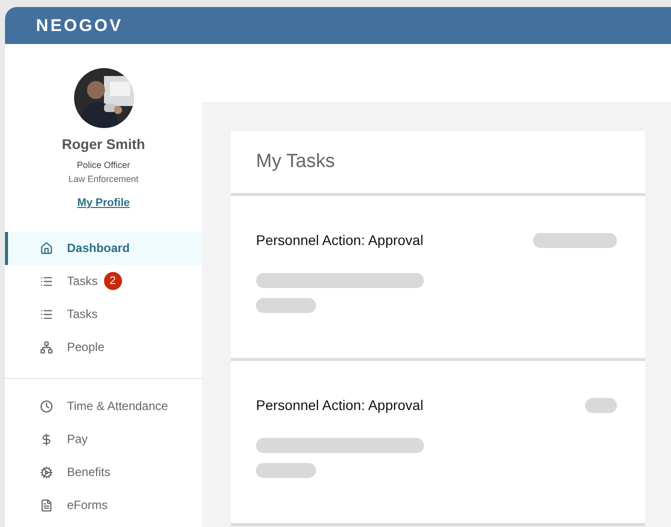  Describe the element at coordinates (103, 203) in the screenshot. I see `profile-link: My Profile` at that location.